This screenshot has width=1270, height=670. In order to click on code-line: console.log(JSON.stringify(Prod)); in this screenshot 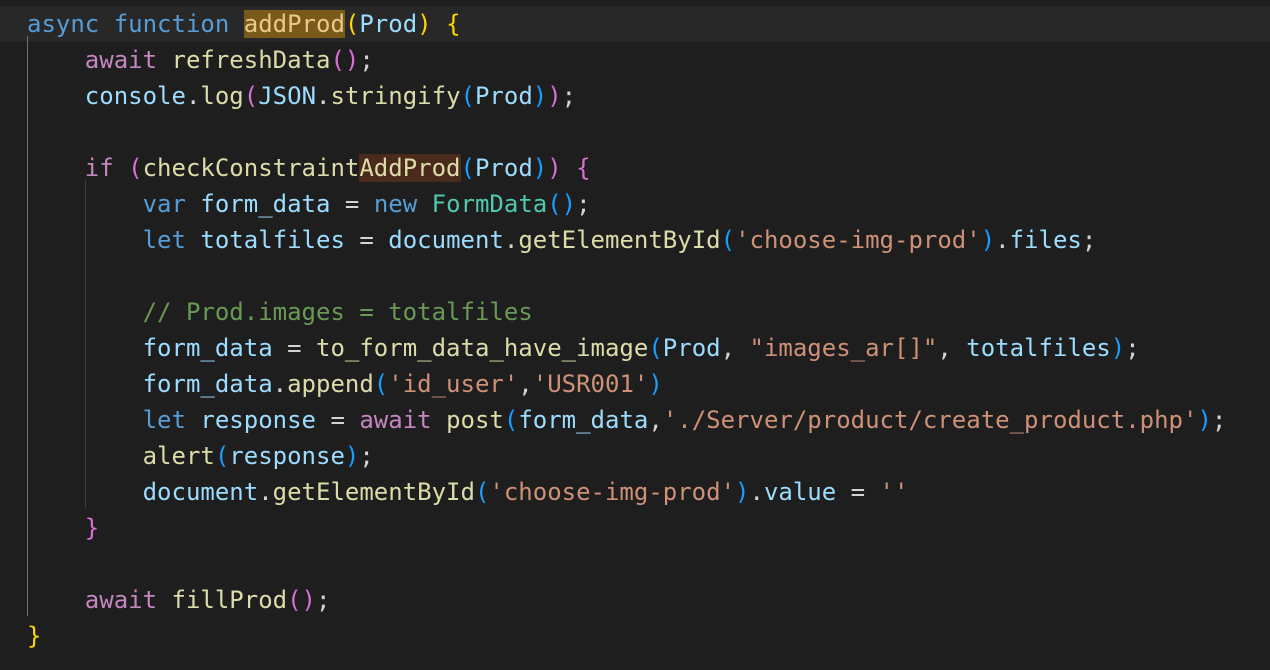, I will do `click(635, 96)`.